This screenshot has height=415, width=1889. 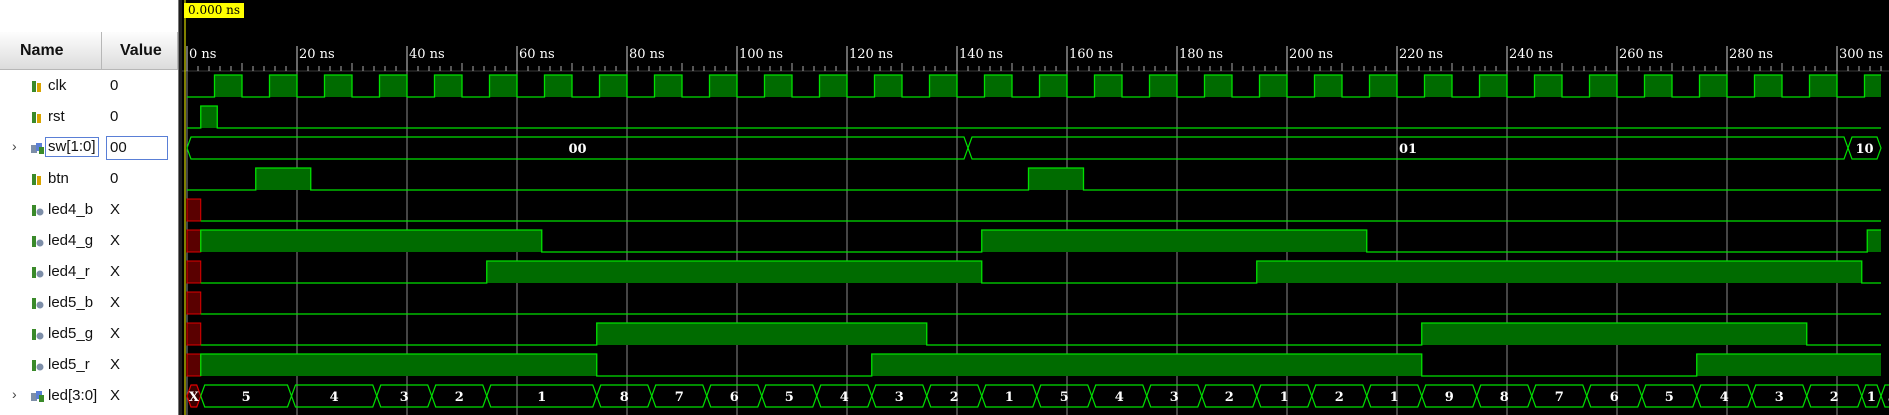 What do you see at coordinates (194, 397) in the screenshot?
I see `bus-value-label: X` at bounding box center [194, 397].